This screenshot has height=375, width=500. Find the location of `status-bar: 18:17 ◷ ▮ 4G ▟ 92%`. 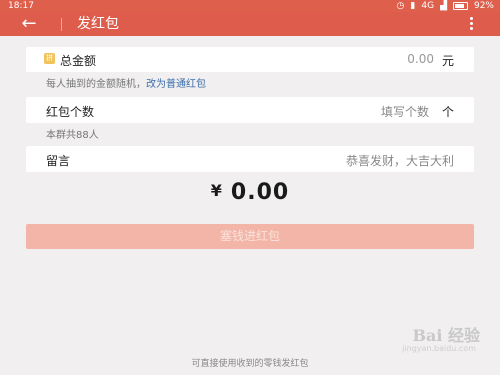

status-bar: 18:17 ◷ ▮ 4G ▟ 92% is located at coordinates (250, 6).